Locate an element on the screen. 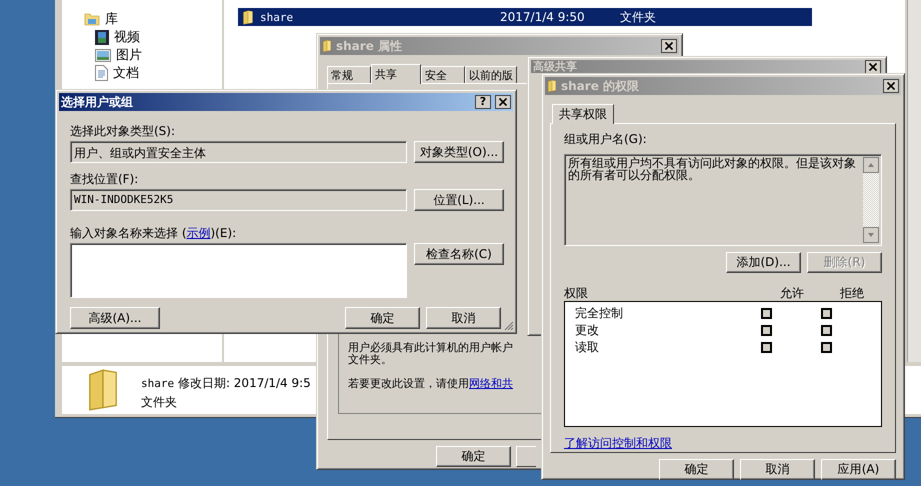 This screenshot has width=921, height=486. nav-item: 图片 is located at coordinates (158, 55).